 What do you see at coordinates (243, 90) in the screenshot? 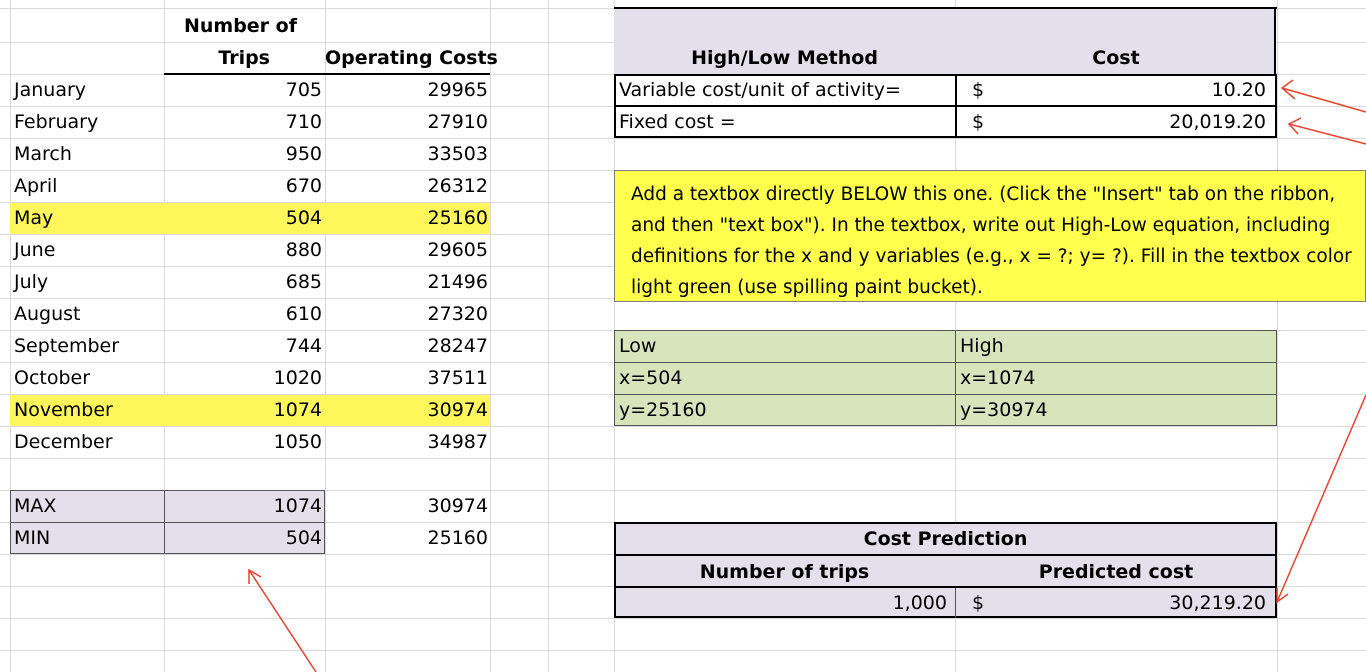
I see `trips-cell: 705` at bounding box center [243, 90].